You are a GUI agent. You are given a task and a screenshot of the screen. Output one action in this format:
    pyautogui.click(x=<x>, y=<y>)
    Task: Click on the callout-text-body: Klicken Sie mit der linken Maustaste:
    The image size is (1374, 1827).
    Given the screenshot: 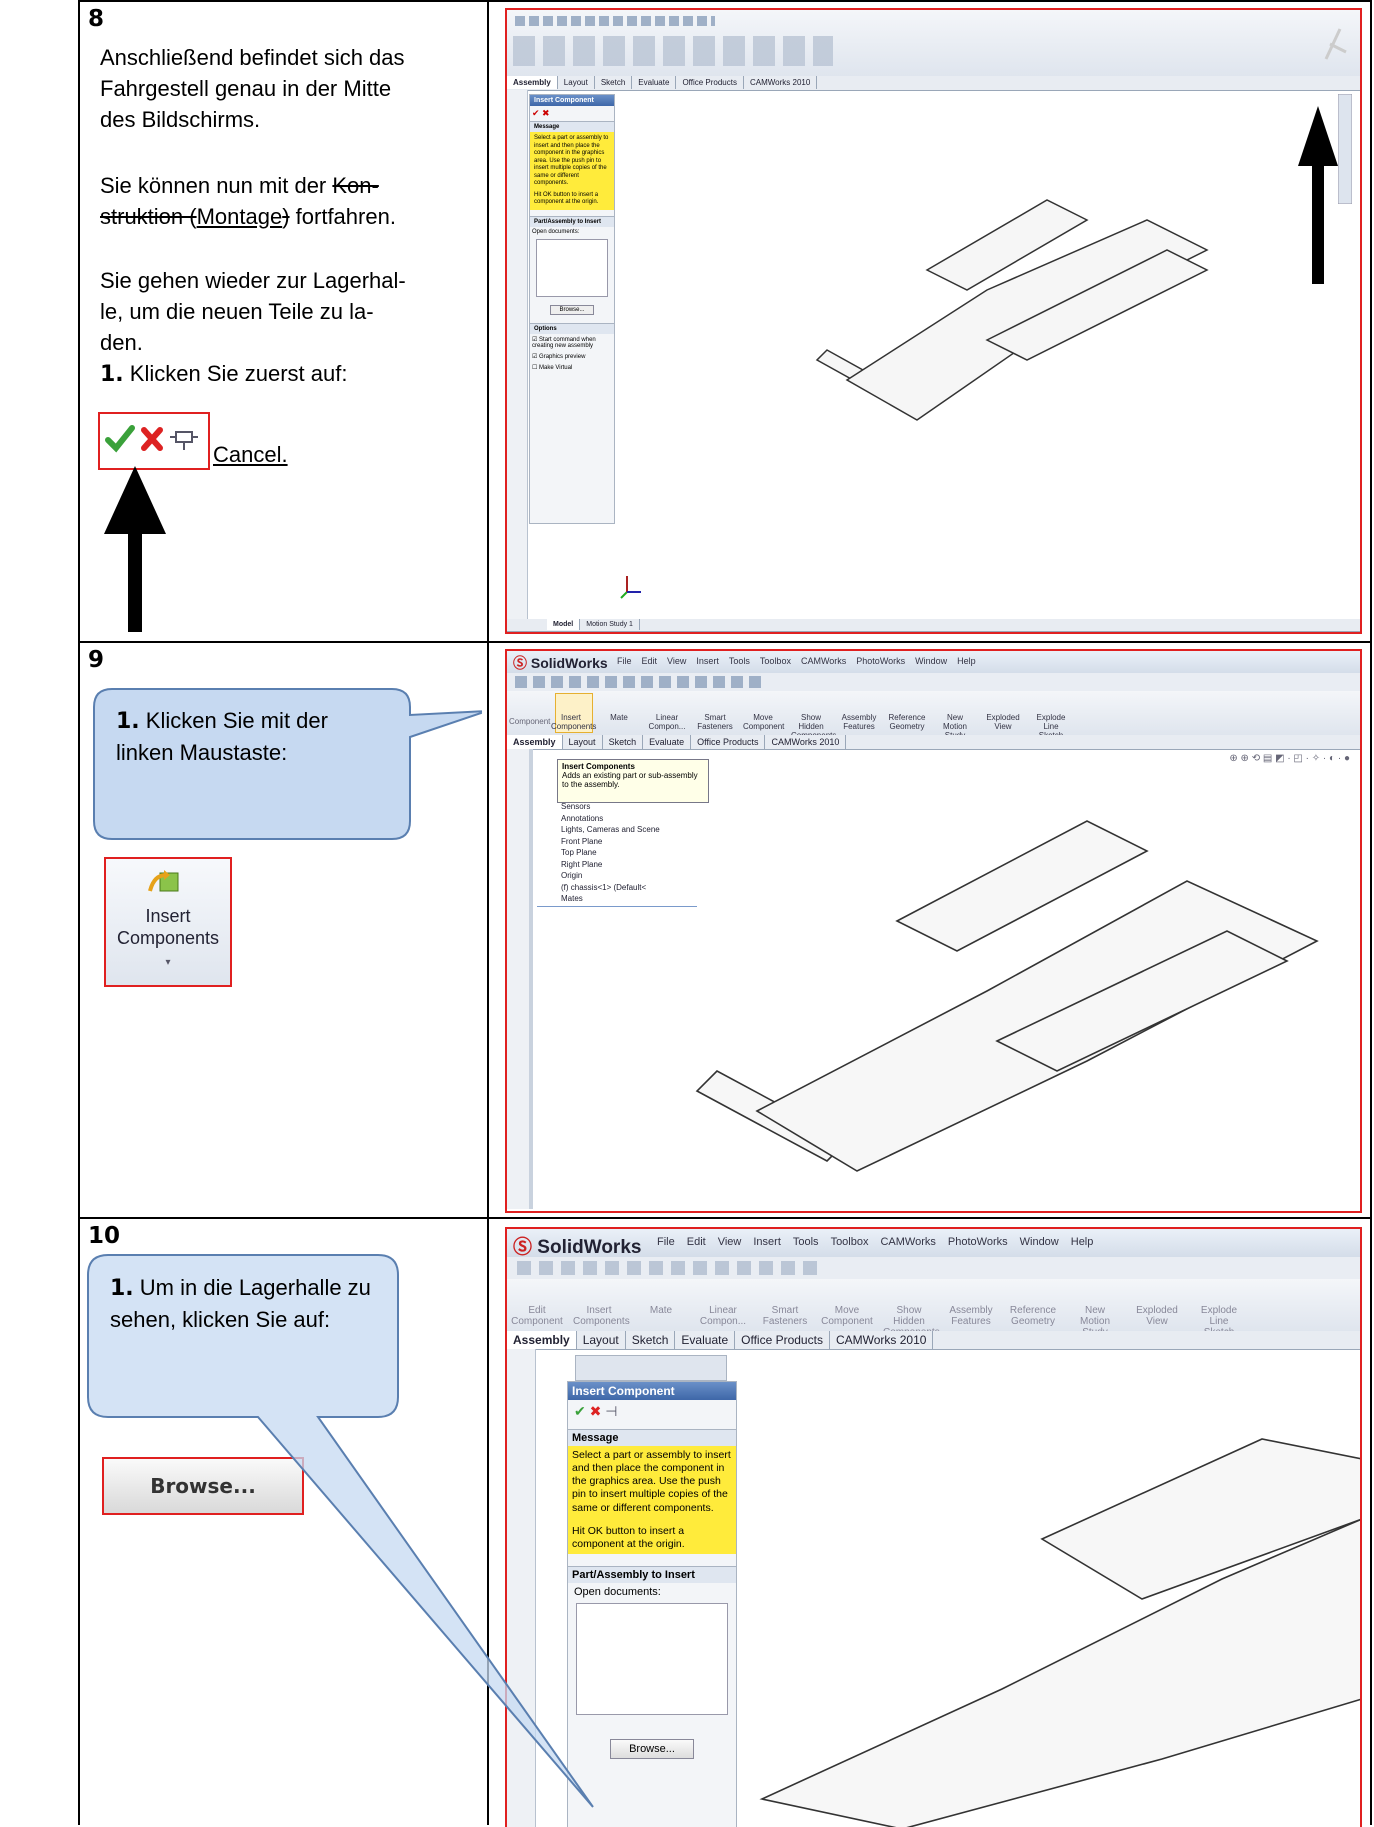 What is the action you would take?
    pyautogui.click(x=222, y=736)
    